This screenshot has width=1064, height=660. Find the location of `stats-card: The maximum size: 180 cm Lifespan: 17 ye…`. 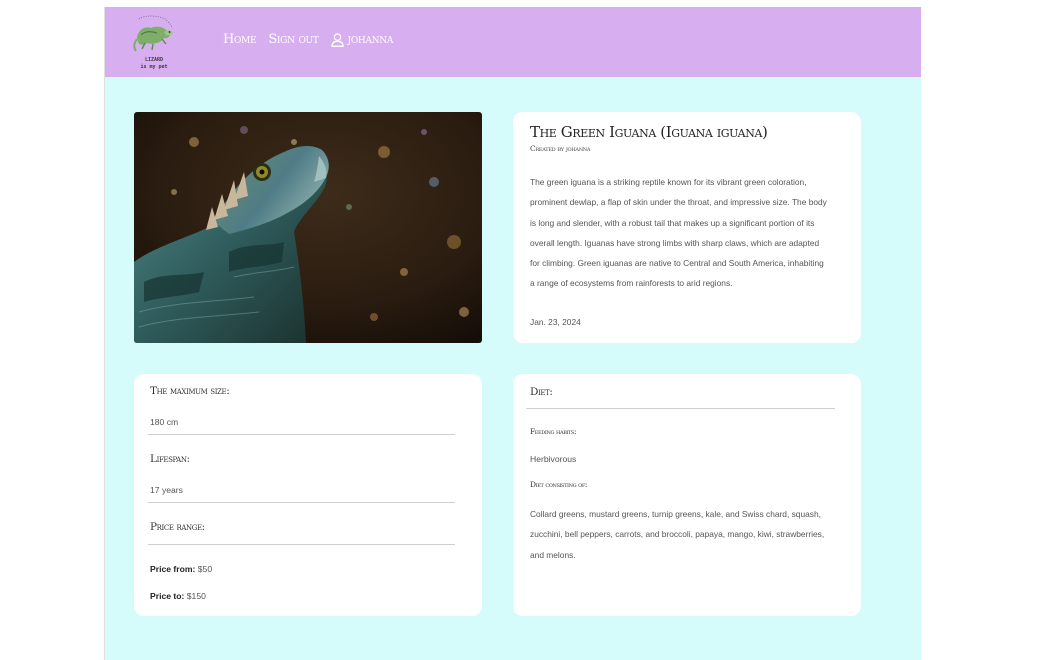

stats-card: The maximum size: 180 cm Lifespan: 17 ye… is located at coordinates (308, 495).